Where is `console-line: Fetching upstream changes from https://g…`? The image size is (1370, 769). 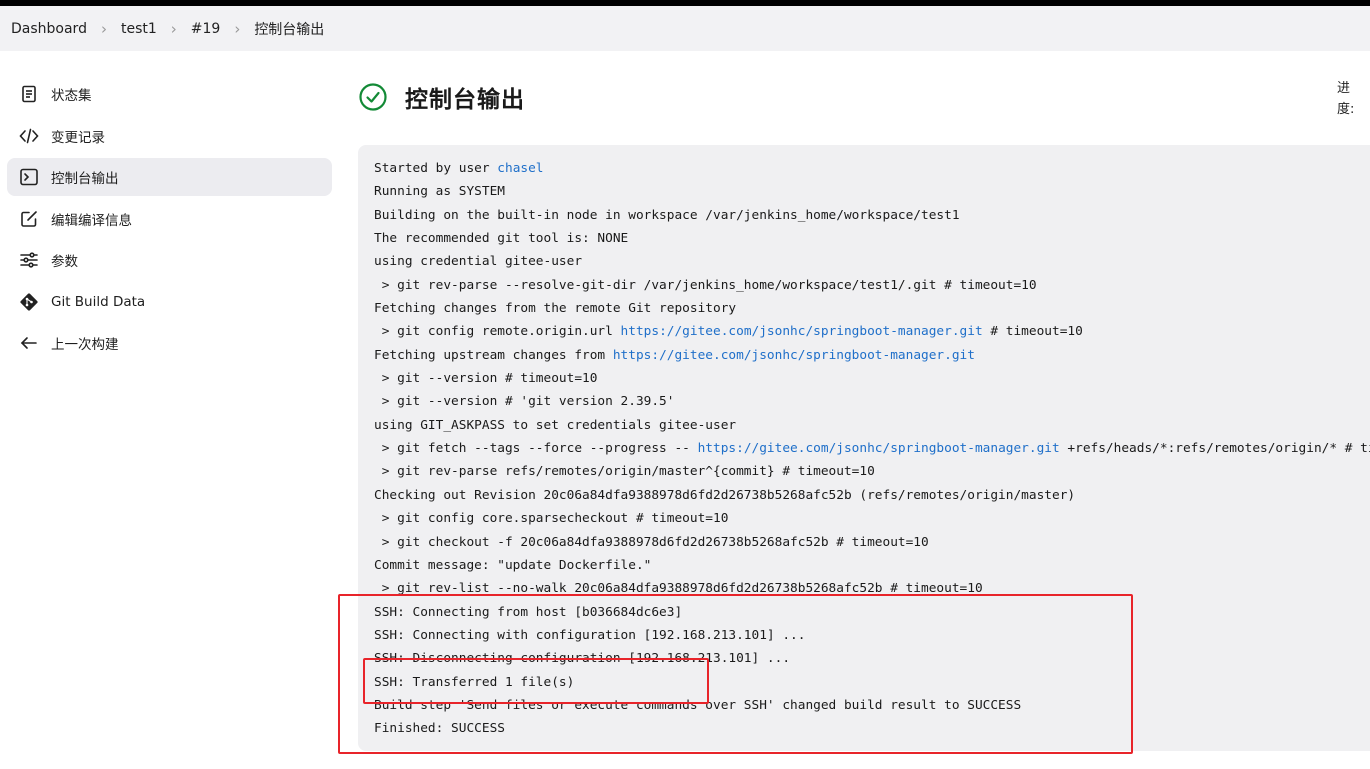
console-line: Fetching upstream changes from https://g… is located at coordinates (872, 355).